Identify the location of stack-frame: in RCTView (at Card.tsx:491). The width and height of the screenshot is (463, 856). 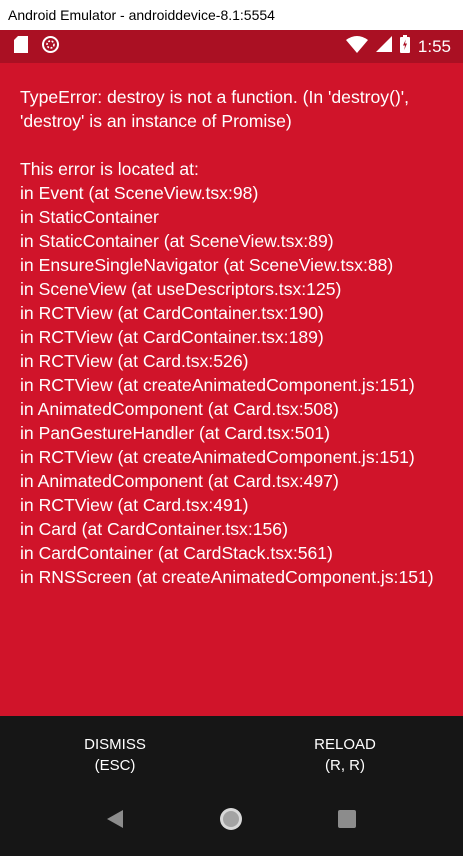
(134, 505).